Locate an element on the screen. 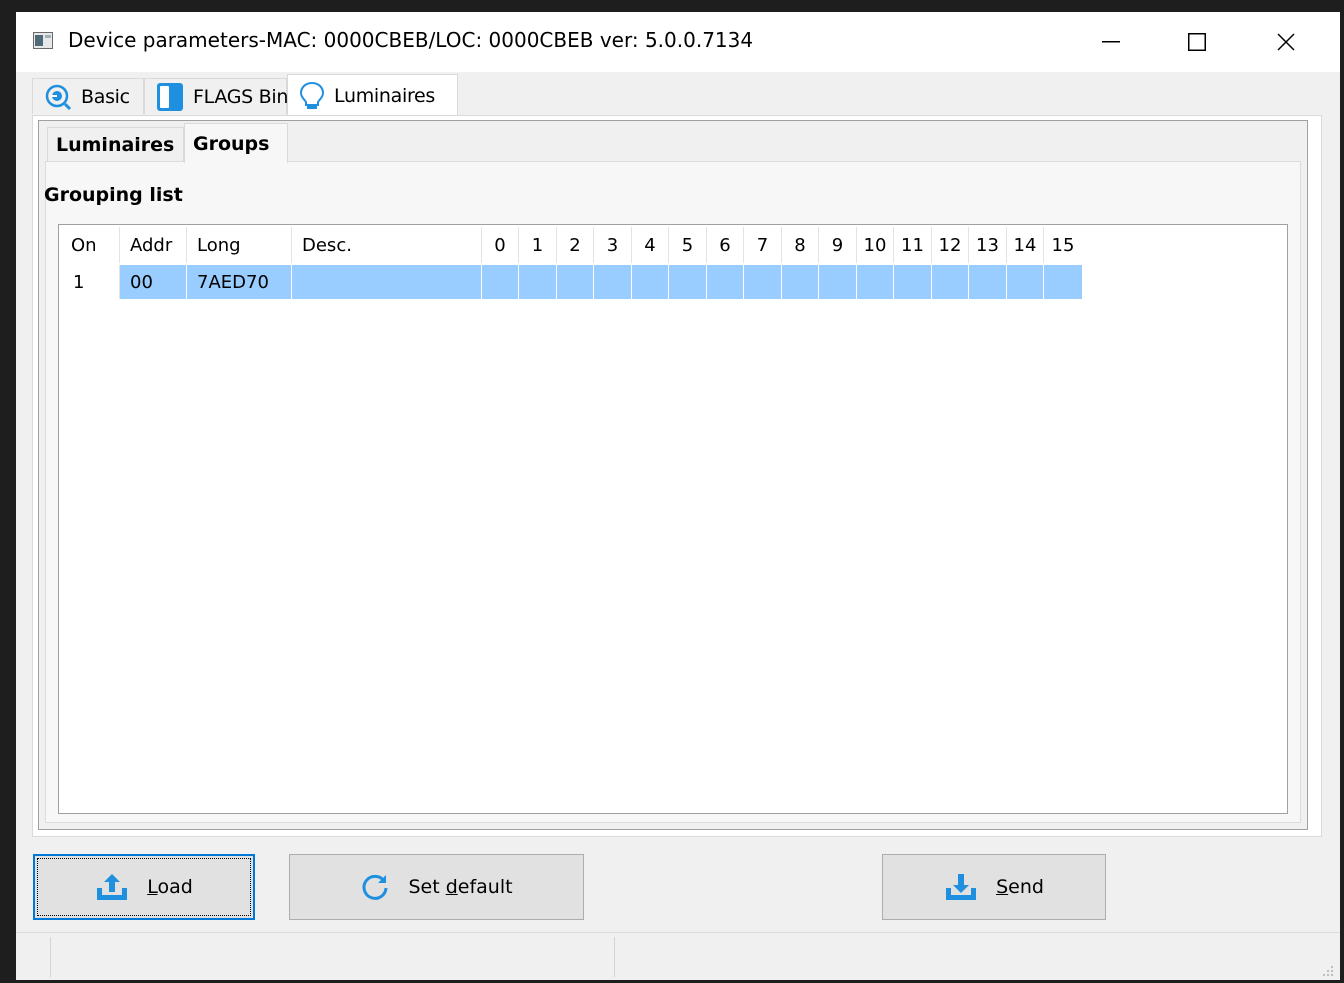 The width and height of the screenshot is (1344, 983). download-icon is located at coordinates (961, 887).